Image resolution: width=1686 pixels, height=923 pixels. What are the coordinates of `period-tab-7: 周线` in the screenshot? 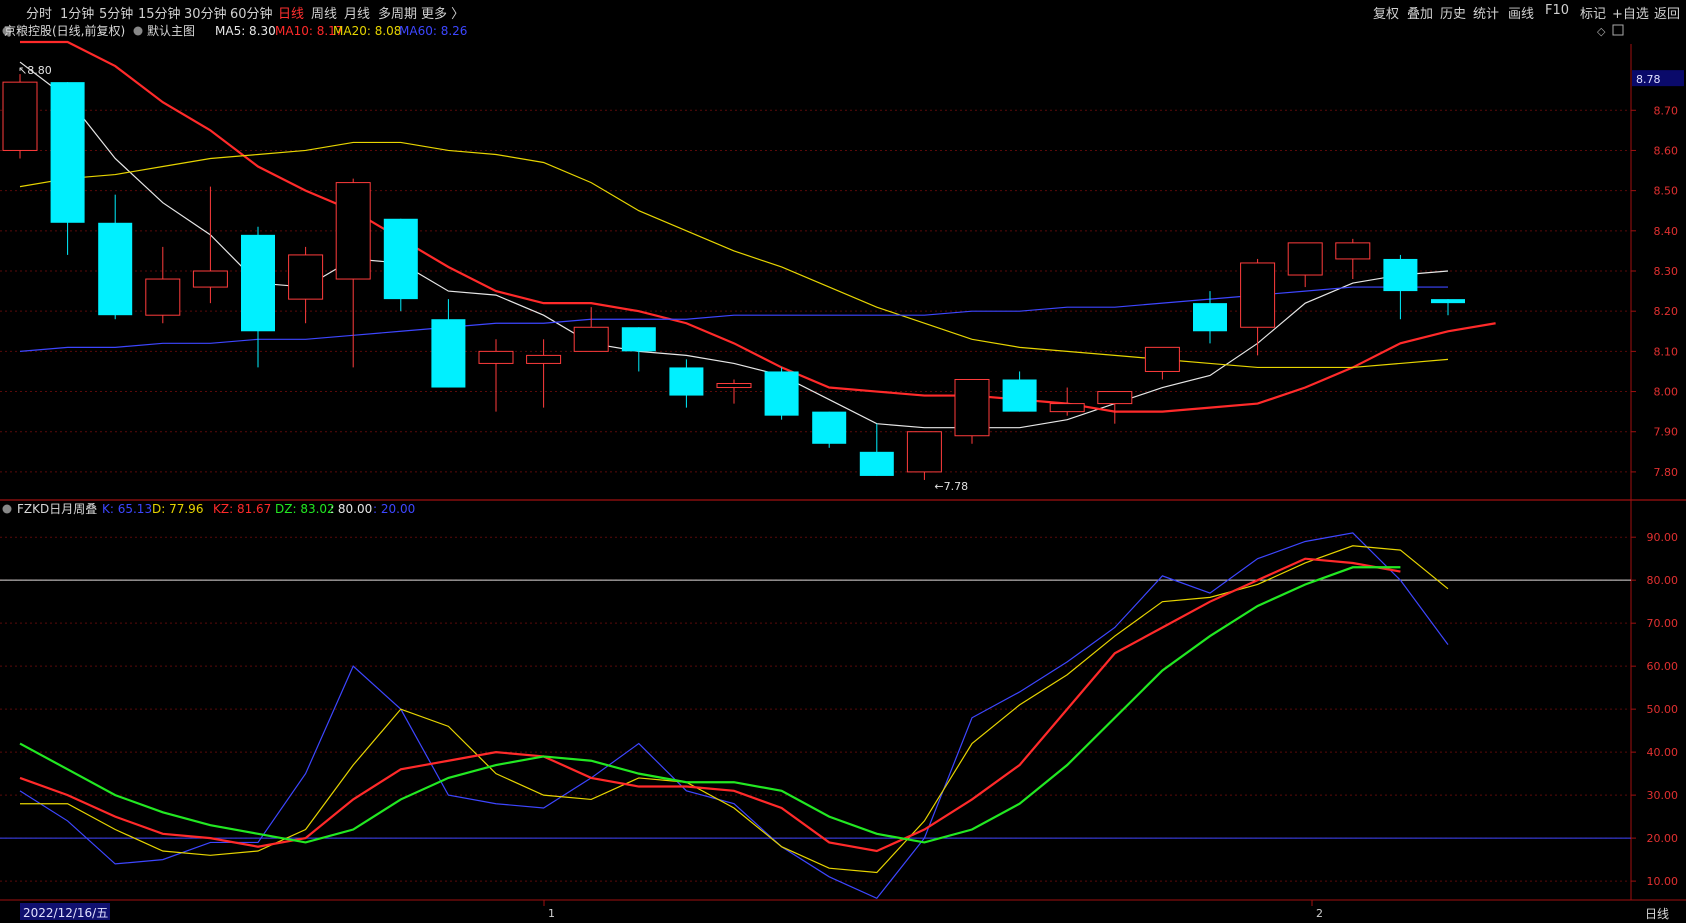 It's located at (324, 12).